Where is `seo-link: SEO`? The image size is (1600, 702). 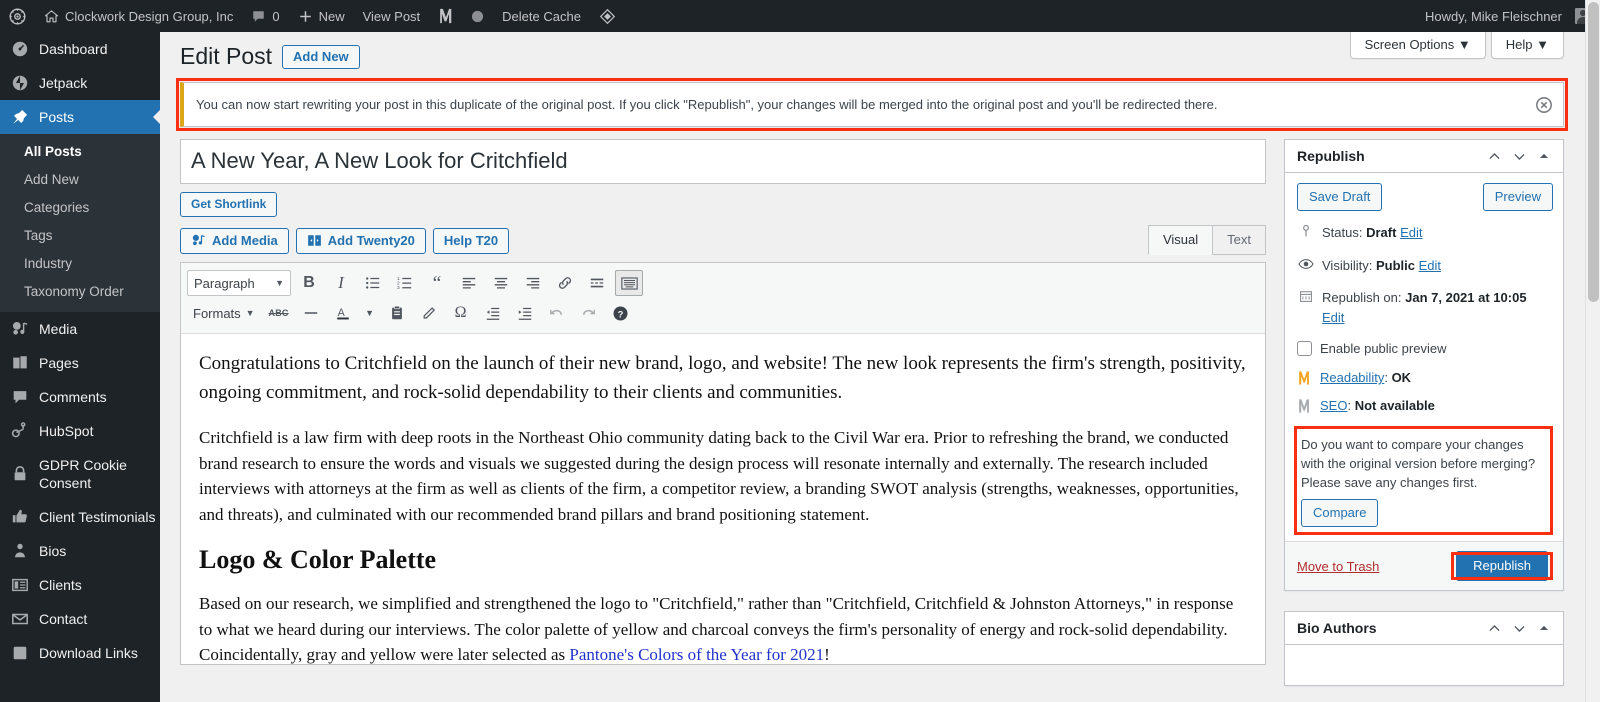 seo-link: SEO is located at coordinates (1333, 405).